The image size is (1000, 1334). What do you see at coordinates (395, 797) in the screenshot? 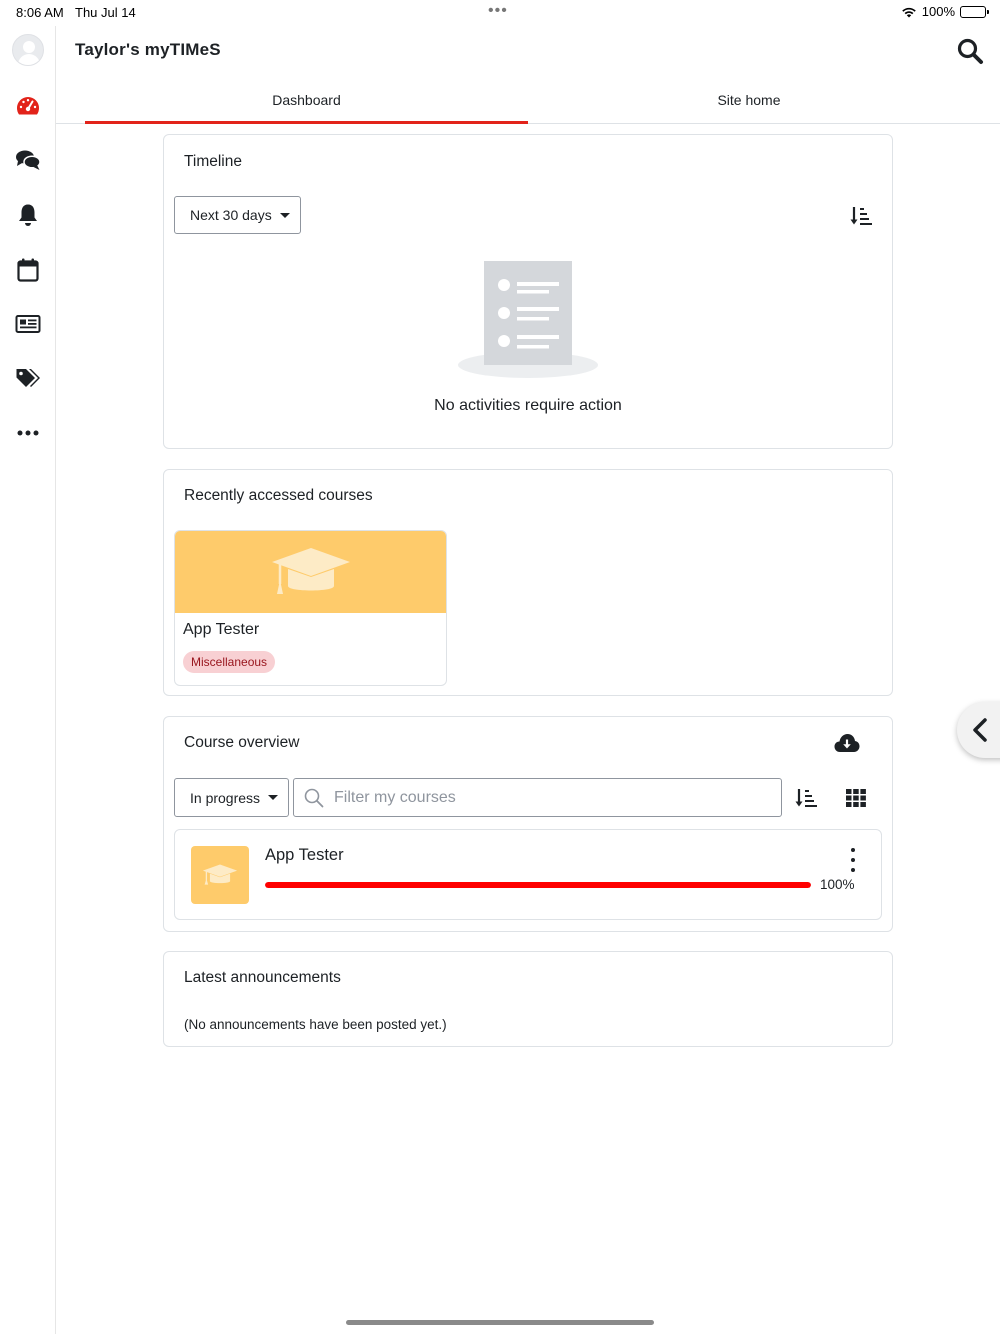
I see `course-search-placeholder: Filter my courses` at bounding box center [395, 797].